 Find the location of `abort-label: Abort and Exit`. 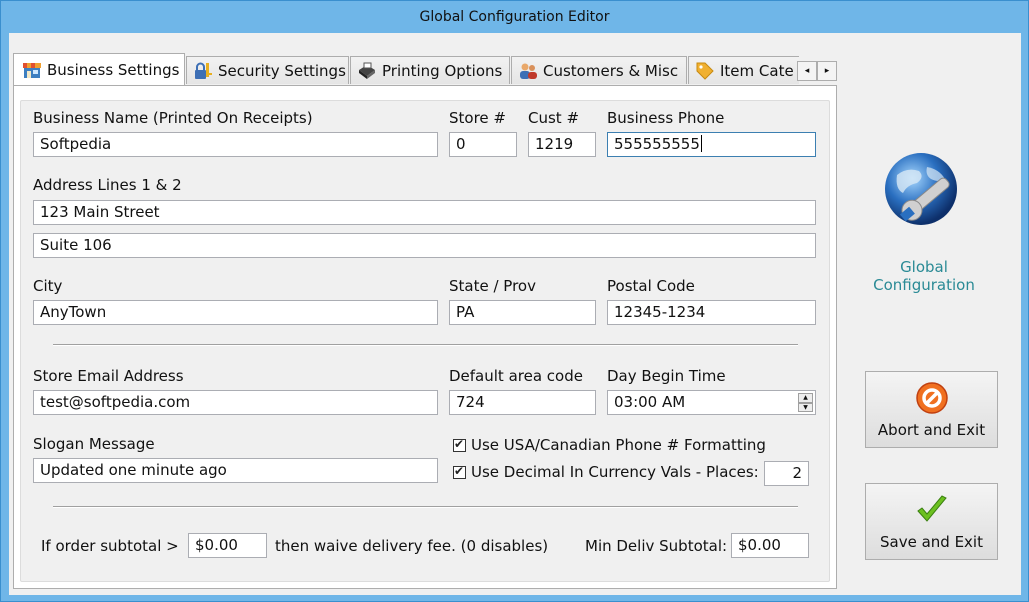

abort-label: Abort and Exit is located at coordinates (931, 430).